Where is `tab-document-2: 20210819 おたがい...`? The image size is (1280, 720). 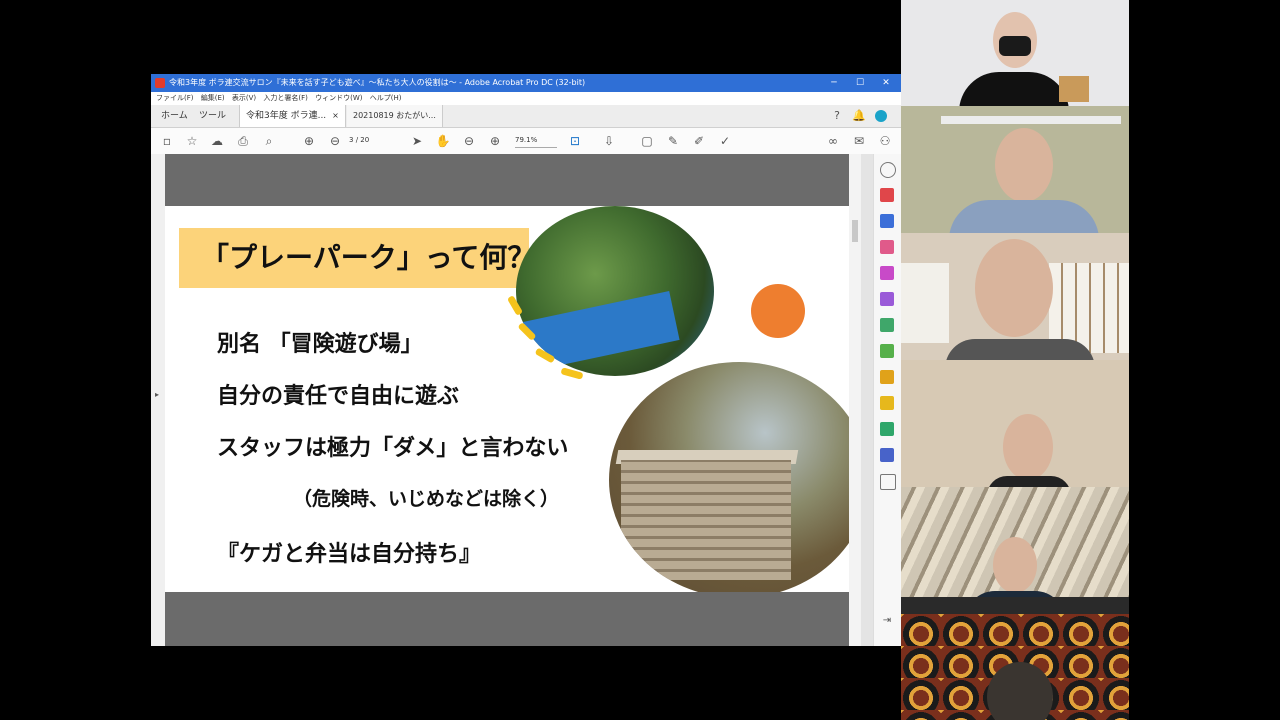
tab-document-2: 20210819 おたがい... is located at coordinates (395, 116).